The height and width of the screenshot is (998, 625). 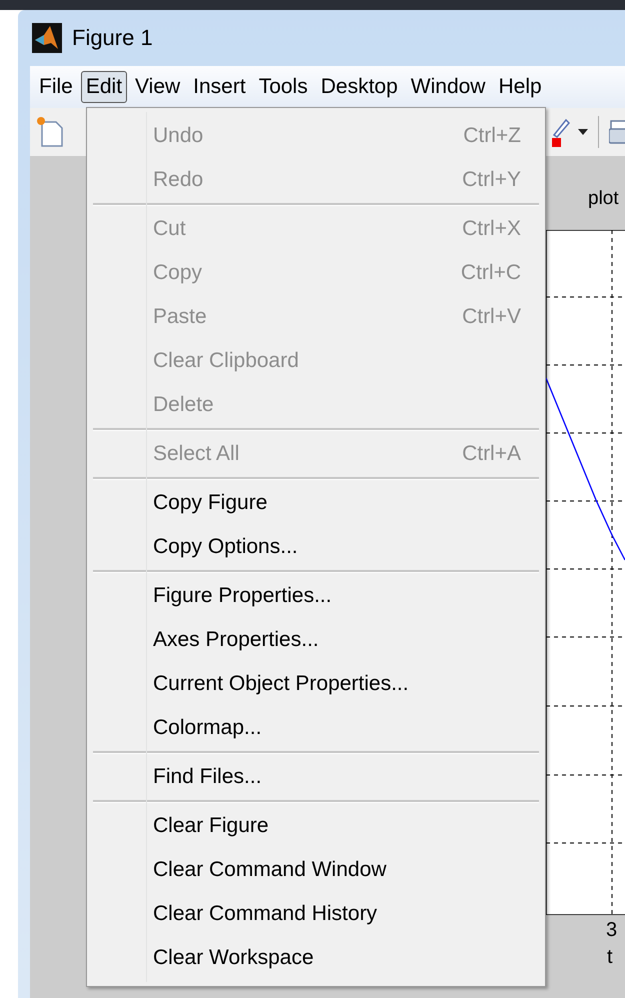 I want to click on menu-item: Clear Workspace, so click(x=316, y=958).